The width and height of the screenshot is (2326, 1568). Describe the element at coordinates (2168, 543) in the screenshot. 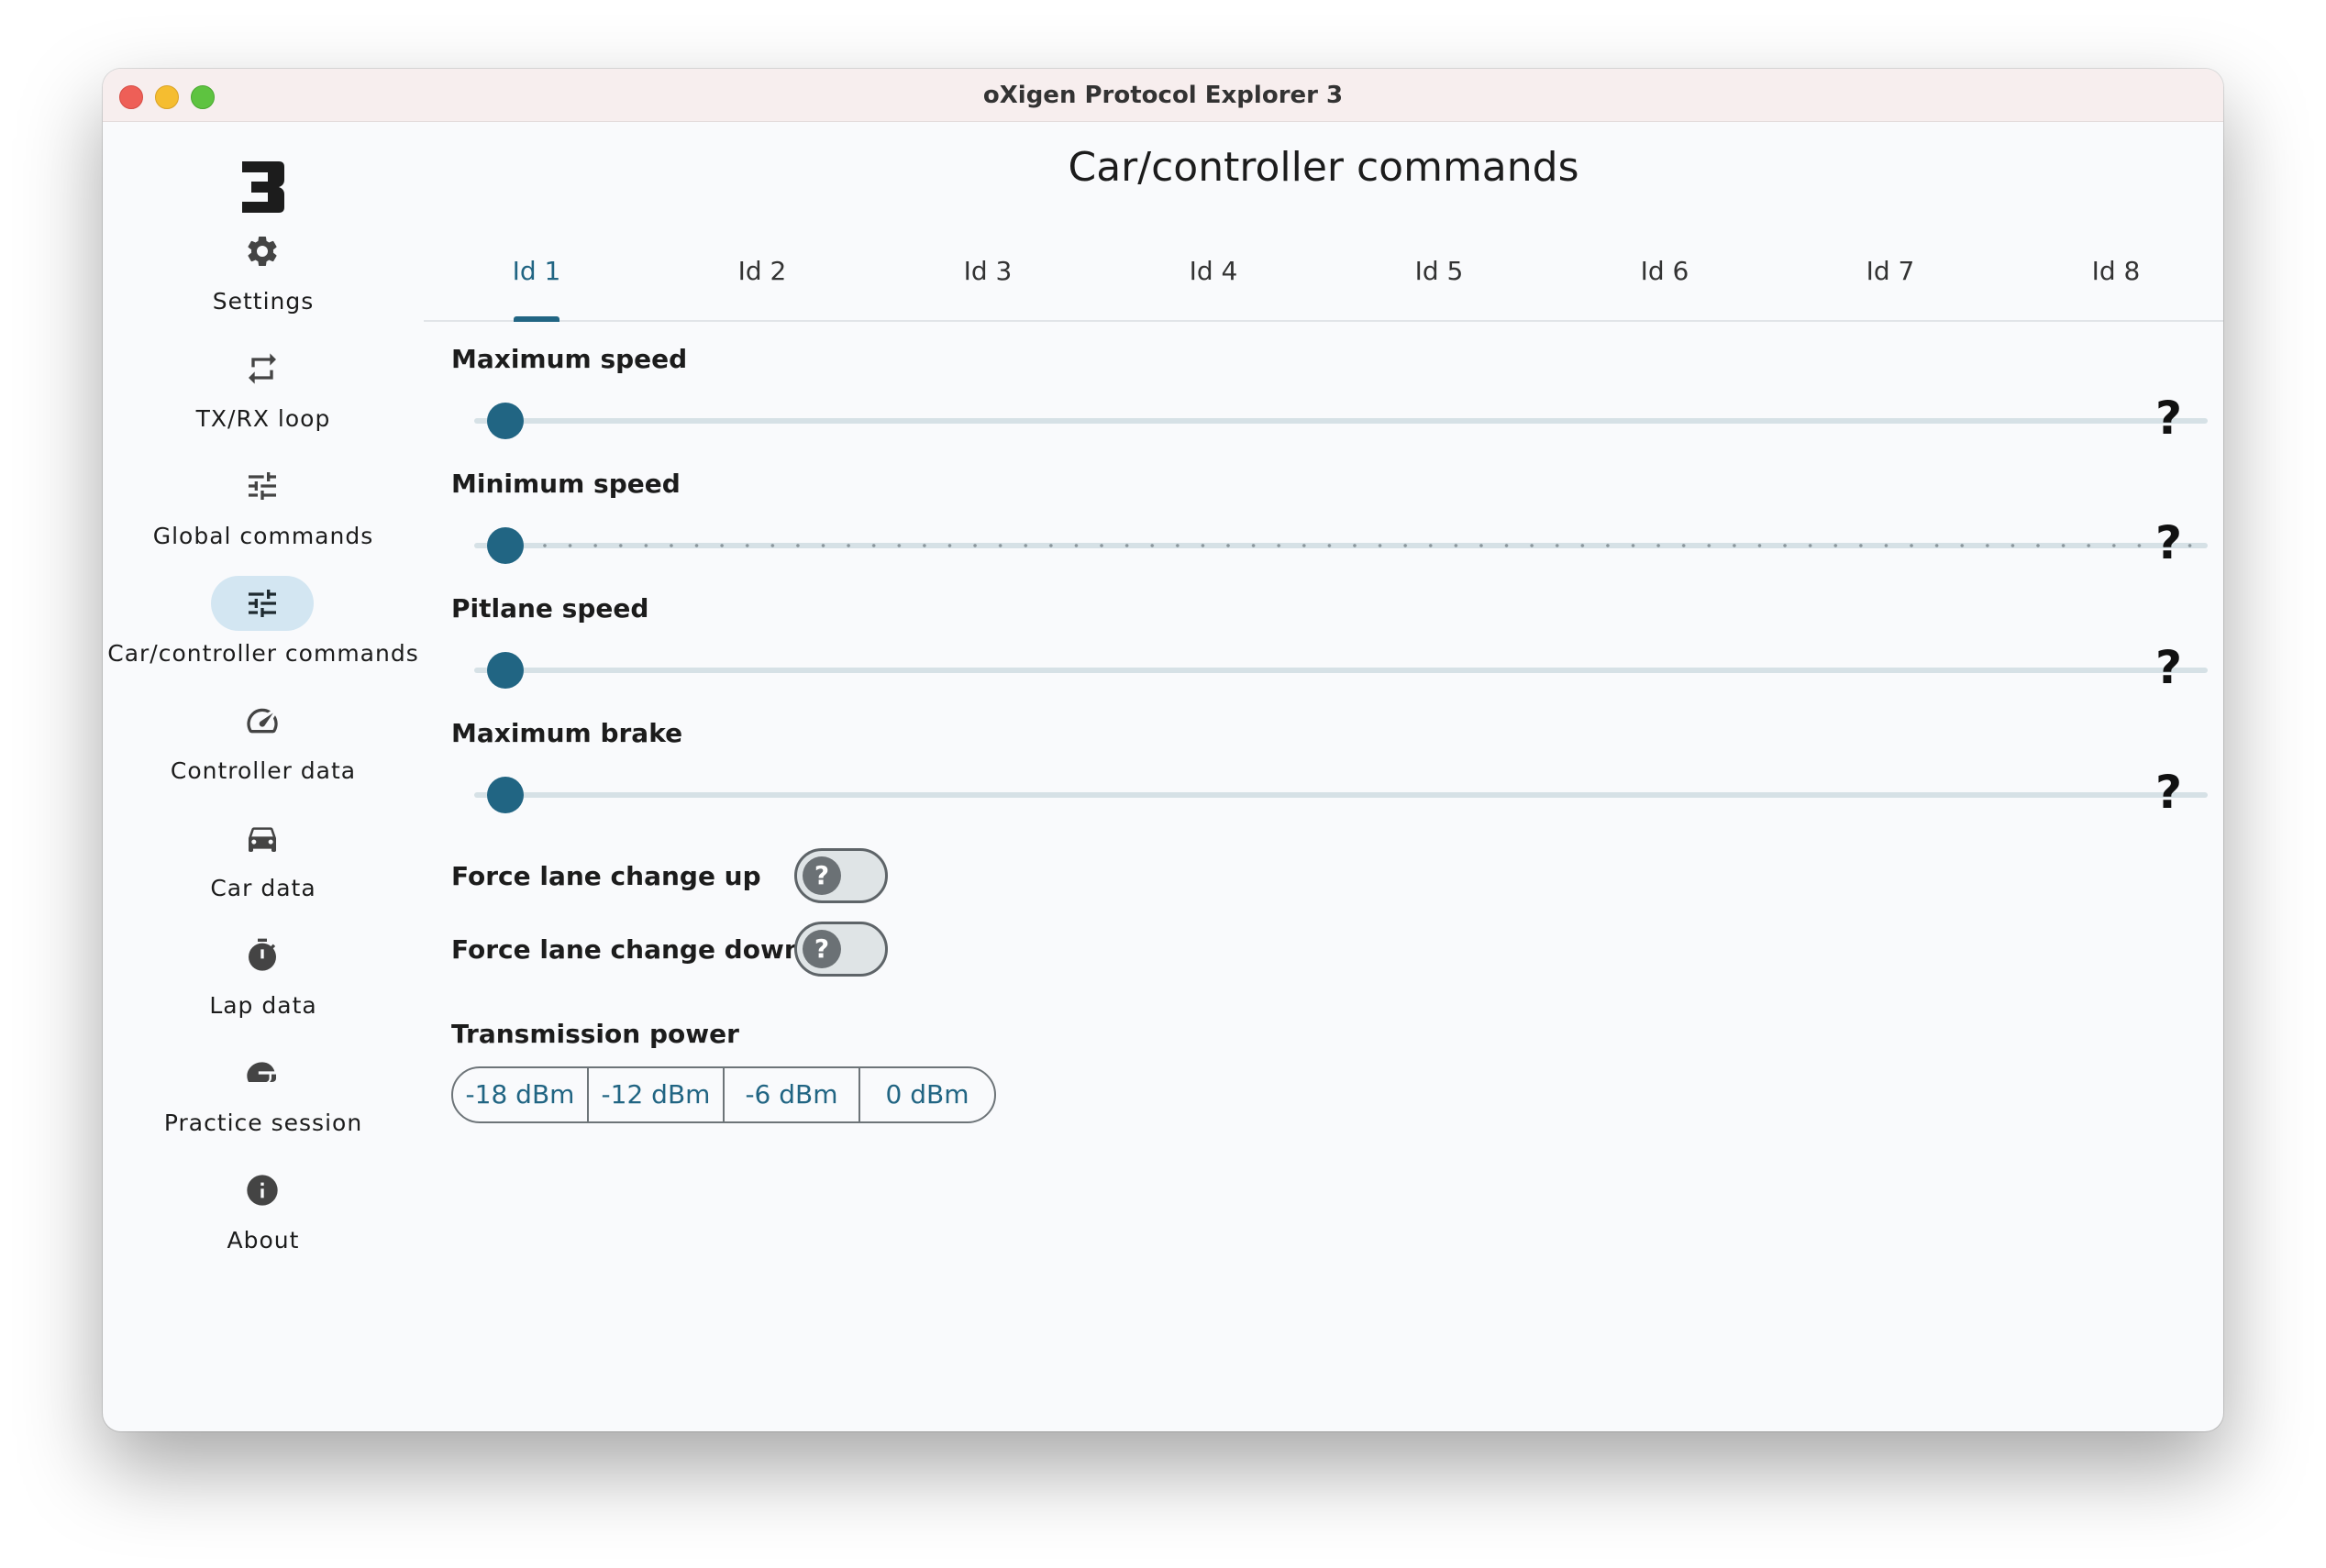

I see `minimum-speed-help-button: ?` at that location.